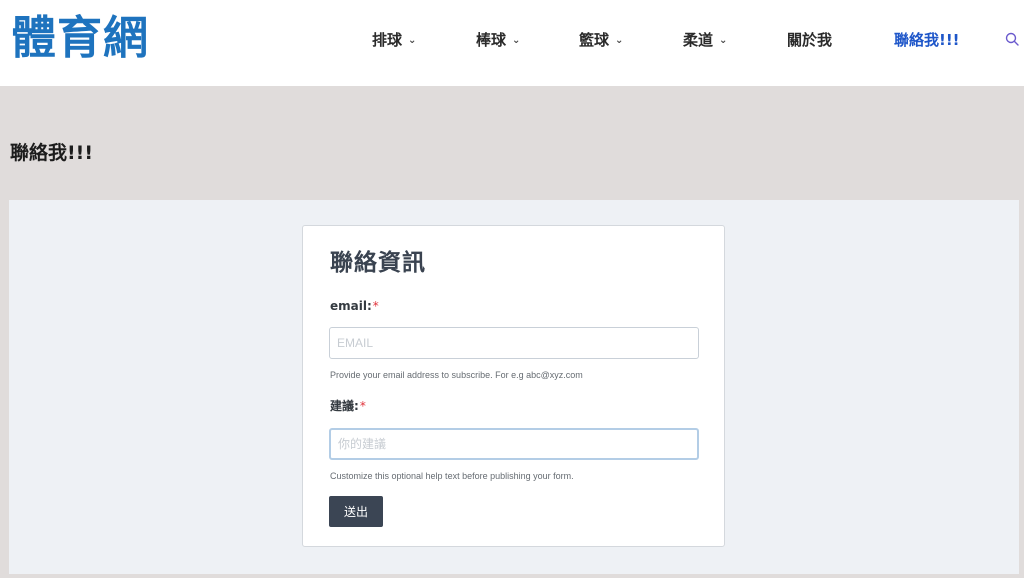  I want to click on nav-item-volleyball: 排球 ⌄, so click(394, 41).